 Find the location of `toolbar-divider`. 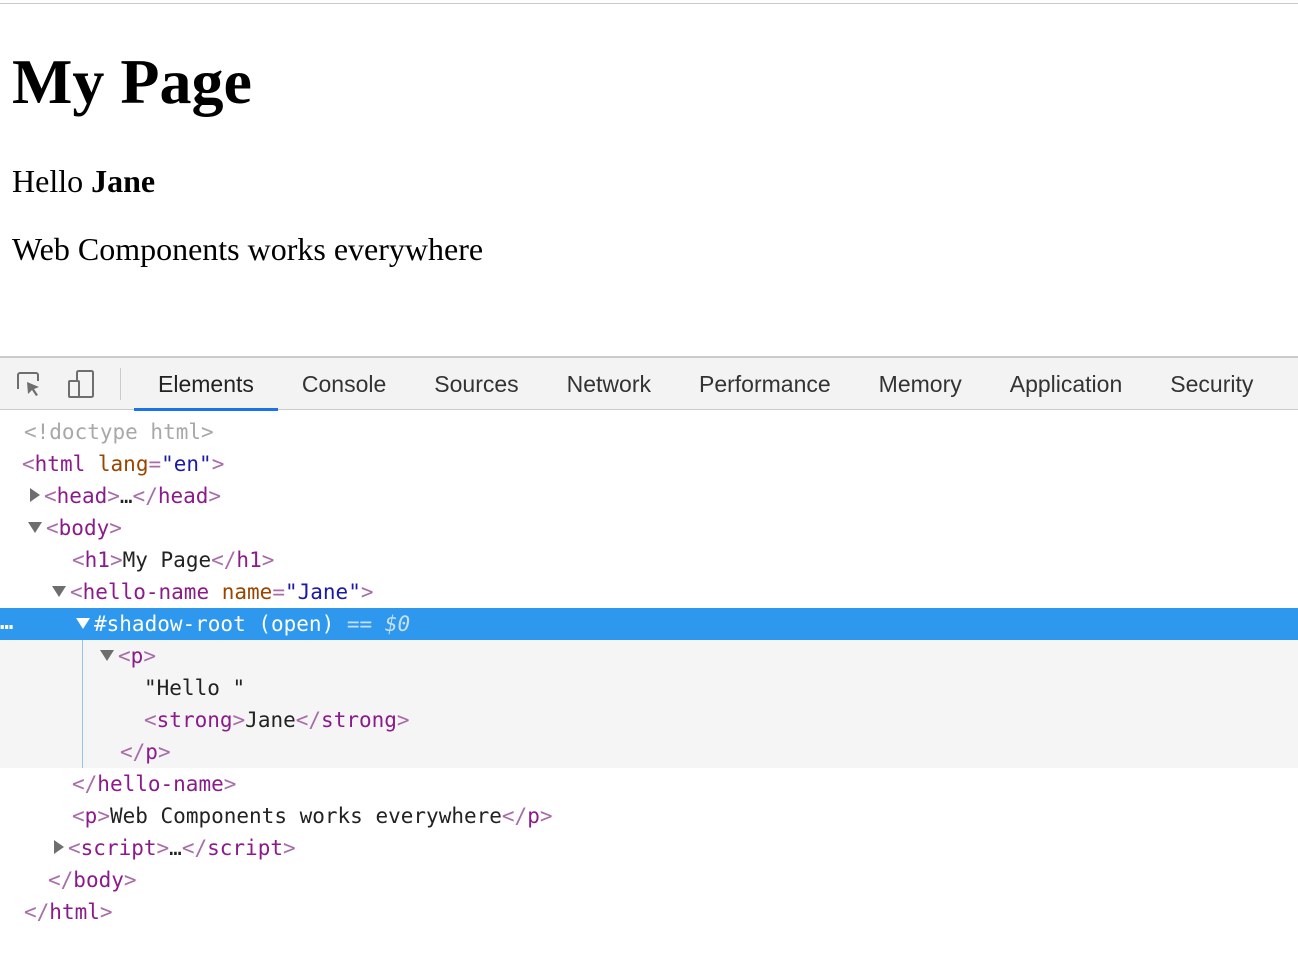

toolbar-divider is located at coordinates (120, 384).